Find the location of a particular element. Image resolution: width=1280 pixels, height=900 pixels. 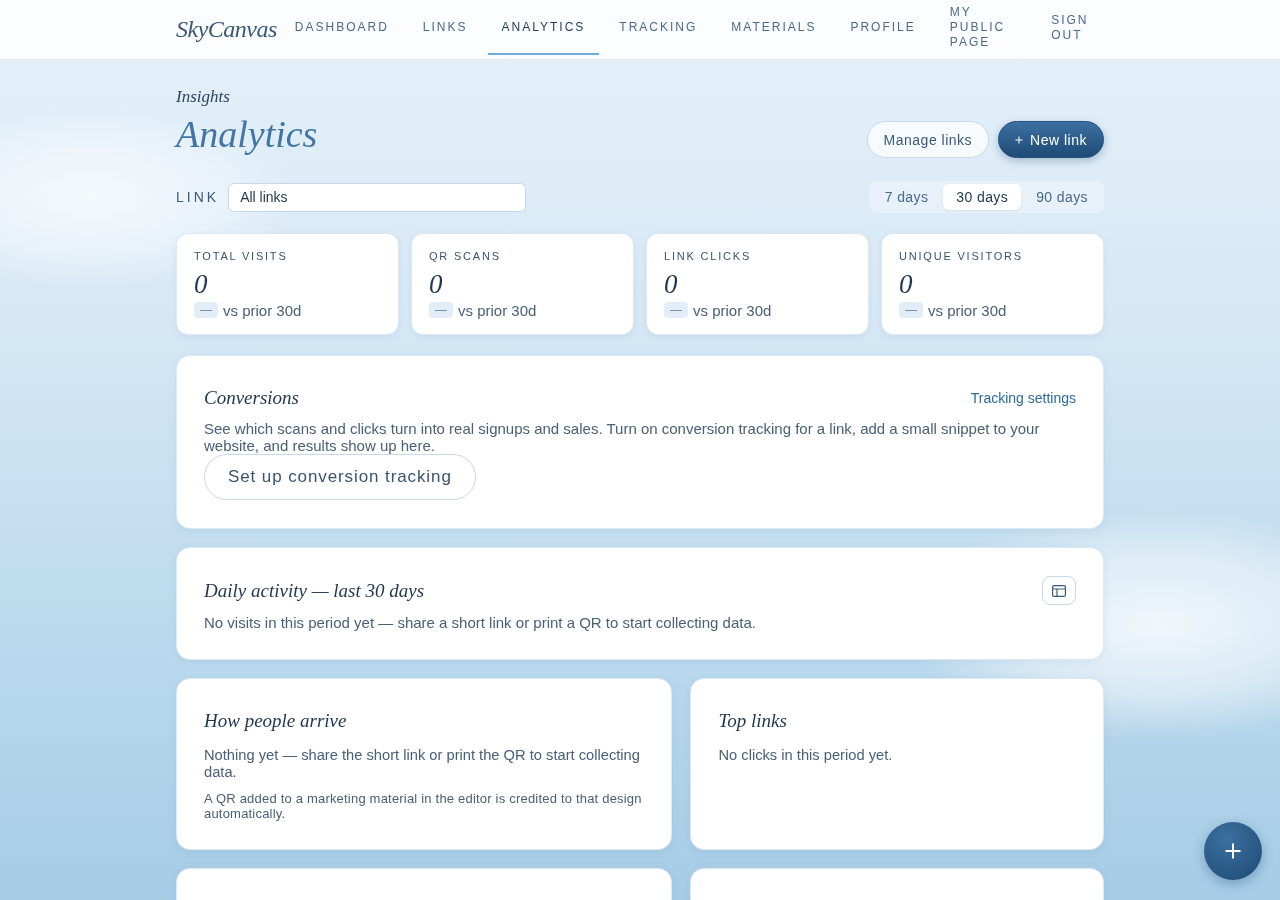

card-title: Top links is located at coordinates (753, 721).